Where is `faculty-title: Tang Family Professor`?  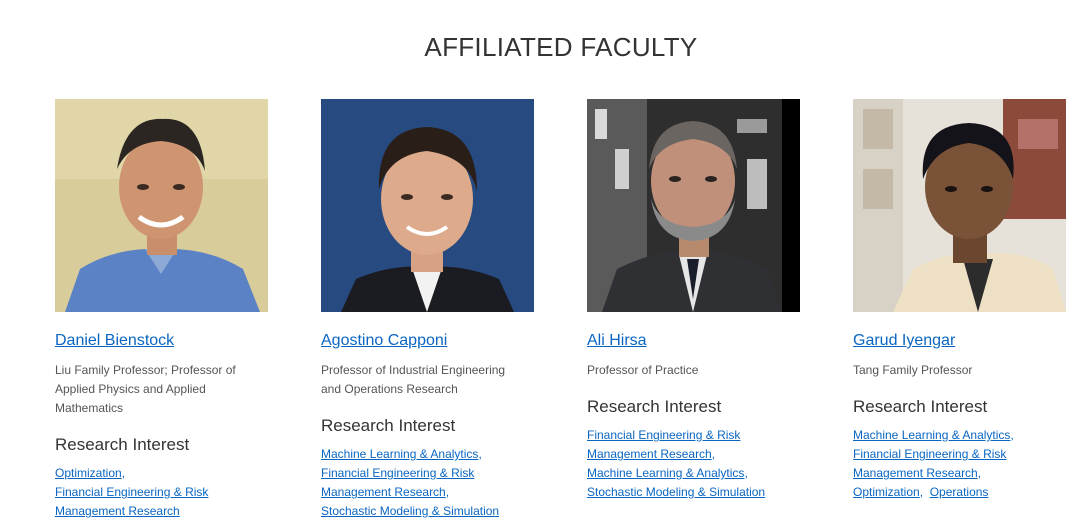
faculty-title: Tang Family Professor is located at coordinates (913, 370).